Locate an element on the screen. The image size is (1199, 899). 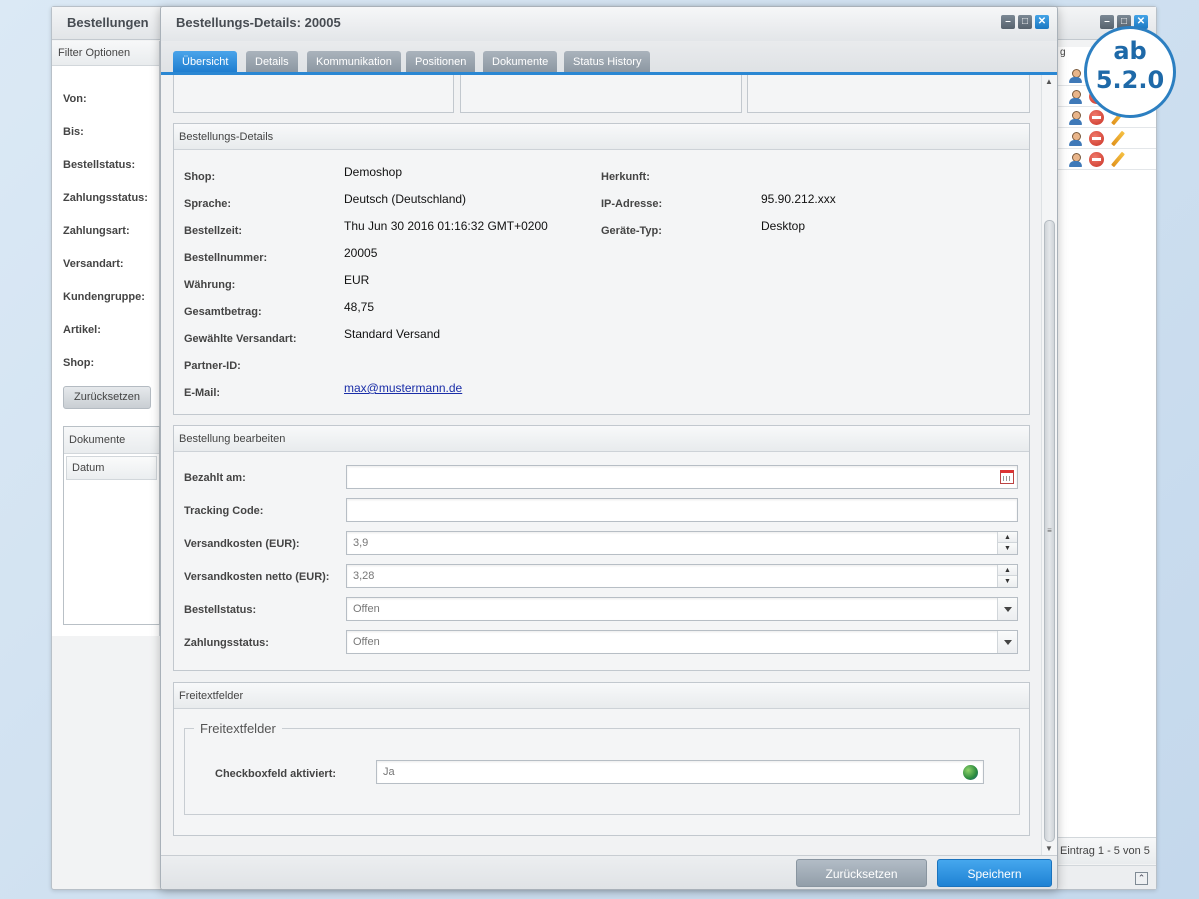
payment-status-label: Zahlungsstatus: is located at coordinates (226, 643).